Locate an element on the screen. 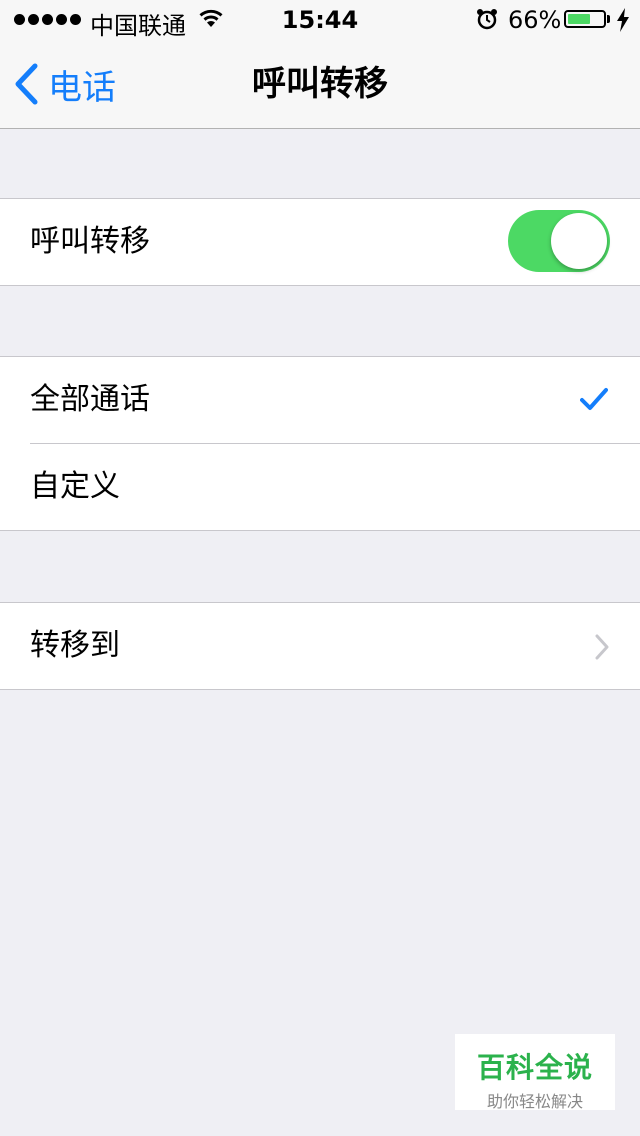  battery-percent: 66% is located at coordinates (535, 20).